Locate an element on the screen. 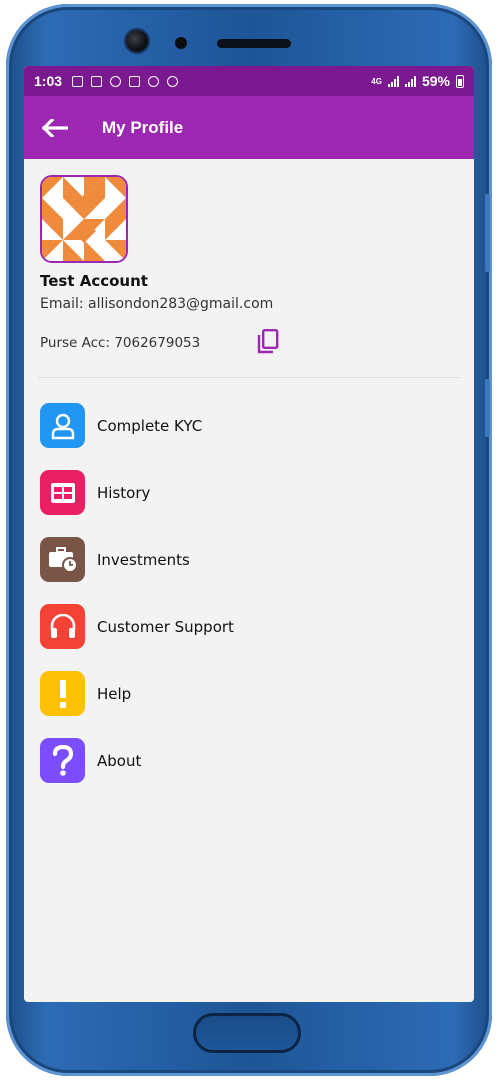 The height and width of the screenshot is (1080, 498). home-button is located at coordinates (247, 1033).